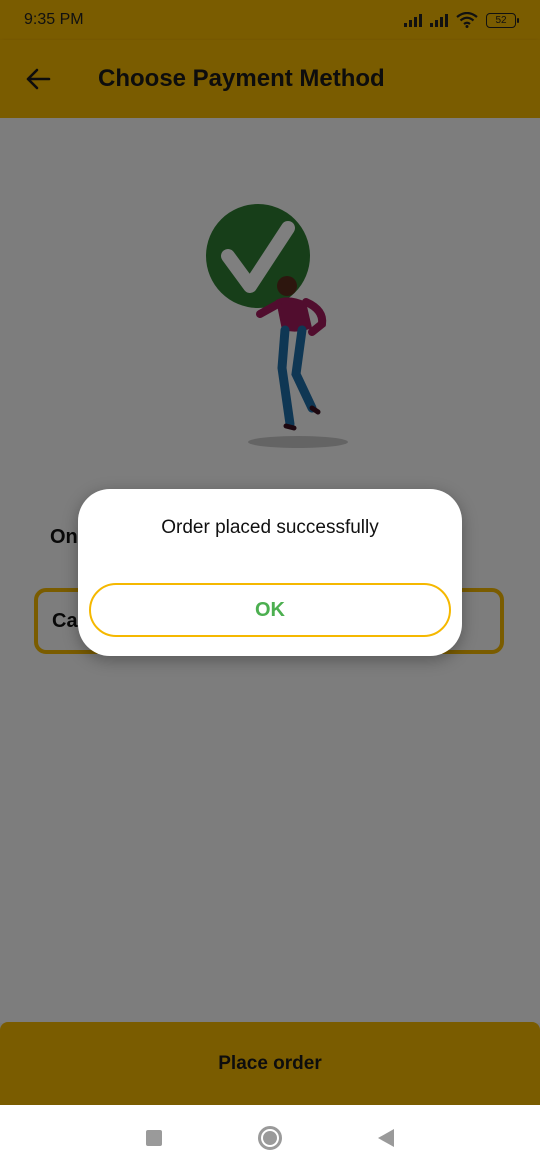 The height and width of the screenshot is (1170, 540). Describe the element at coordinates (270, 572) in the screenshot. I see `success-dialog: Order placed successfully OK` at that location.